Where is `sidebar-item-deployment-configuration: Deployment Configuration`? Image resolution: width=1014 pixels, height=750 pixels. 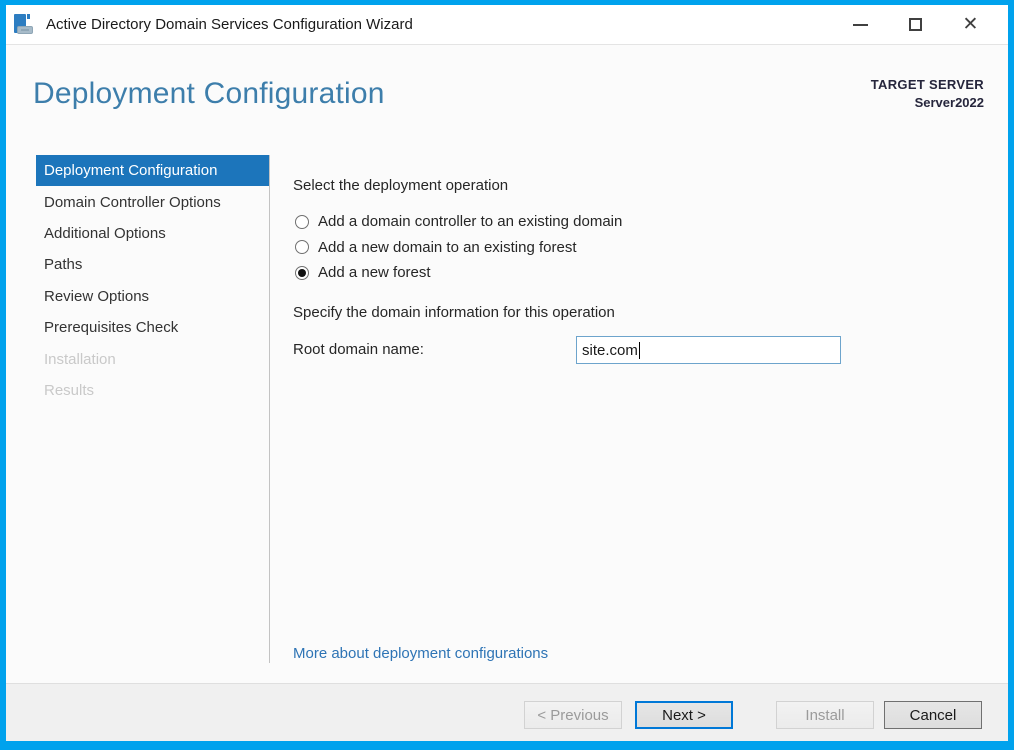 sidebar-item-deployment-configuration: Deployment Configuration is located at coordinates (152, 171).